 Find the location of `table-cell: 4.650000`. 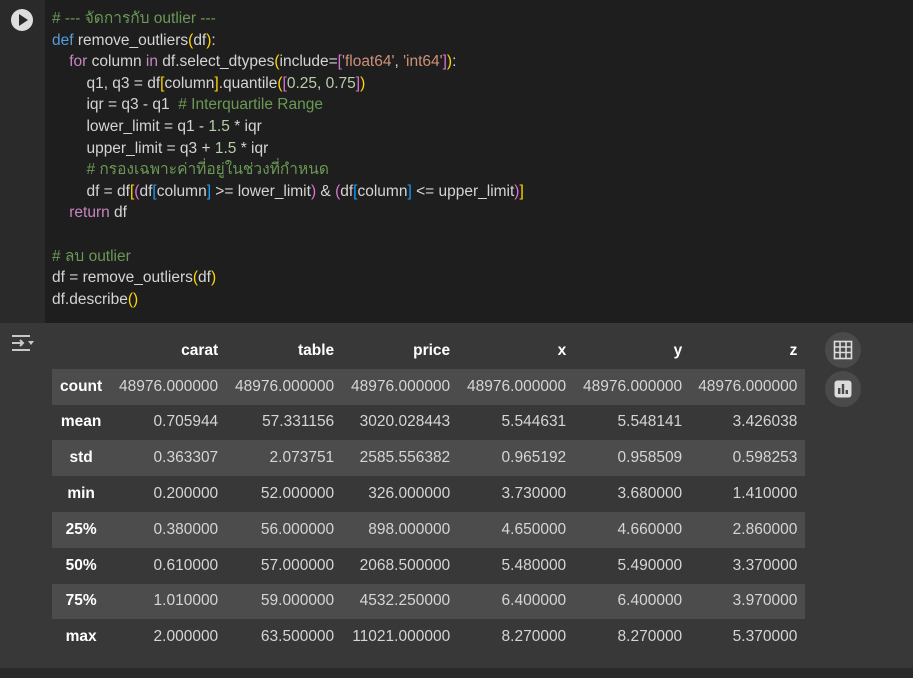

table-cell: 4.650000 is located at coordinates (534, 529).